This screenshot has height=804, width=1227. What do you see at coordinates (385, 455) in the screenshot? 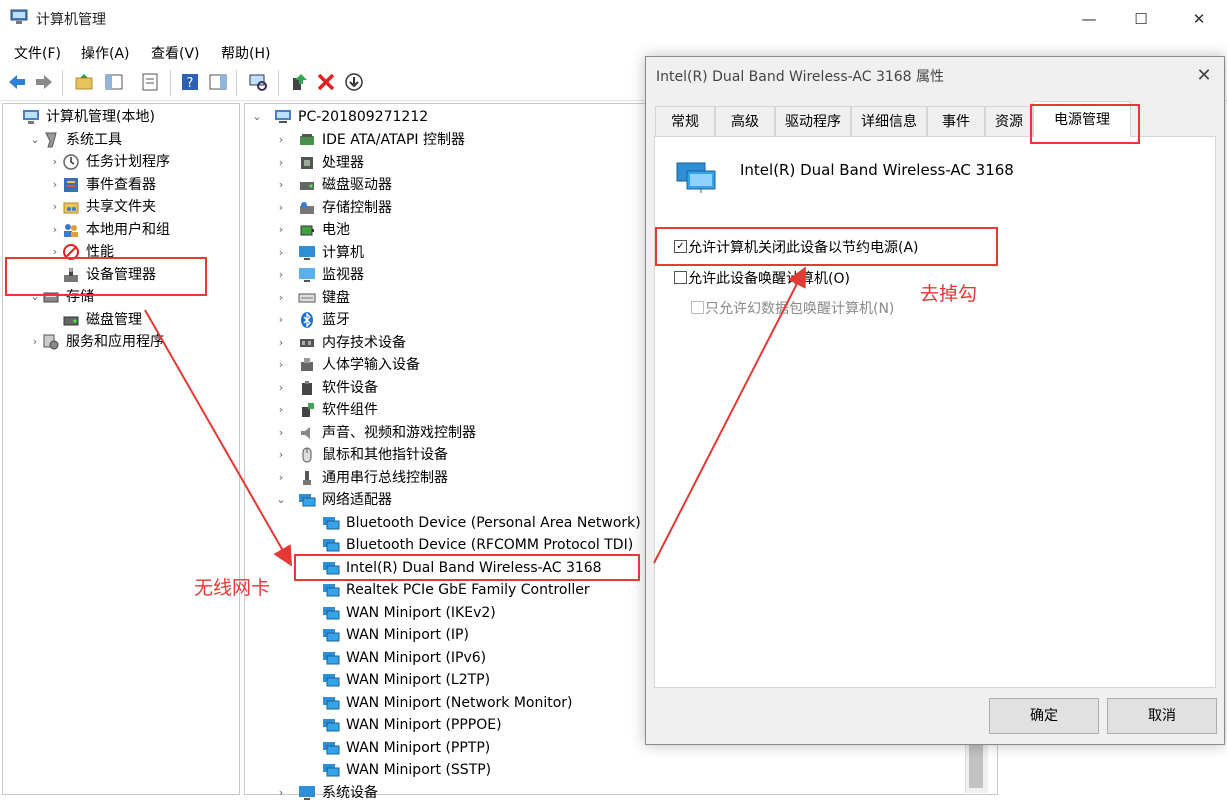
I see `device-label: 鼠标和其他指针设备` at bounding box center [385, 455].